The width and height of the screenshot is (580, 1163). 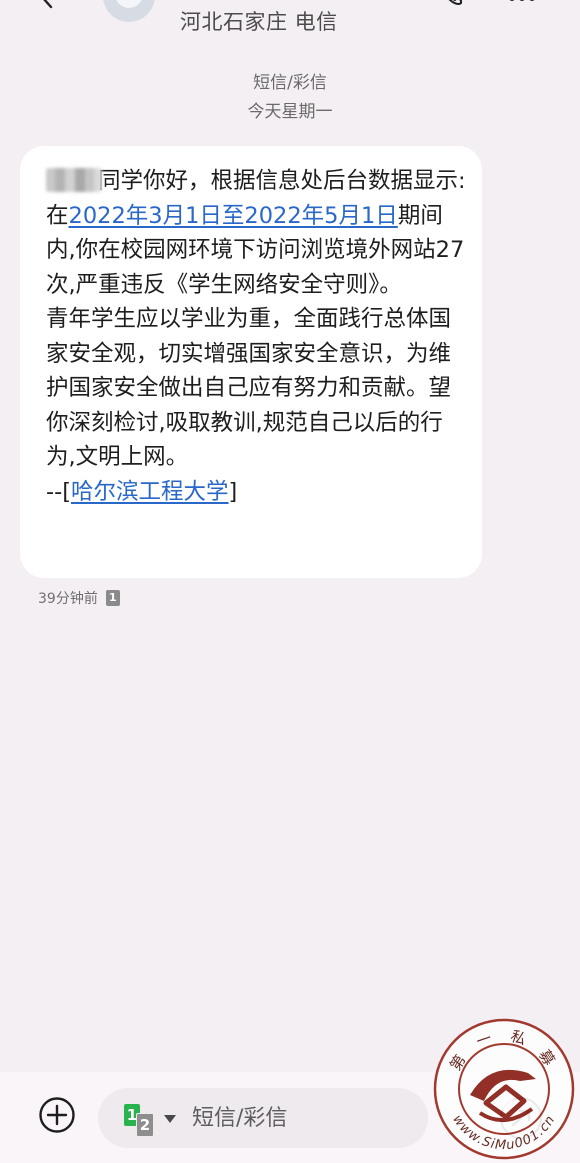 I want to click on contact-avatar, so click(x=129, y=11).